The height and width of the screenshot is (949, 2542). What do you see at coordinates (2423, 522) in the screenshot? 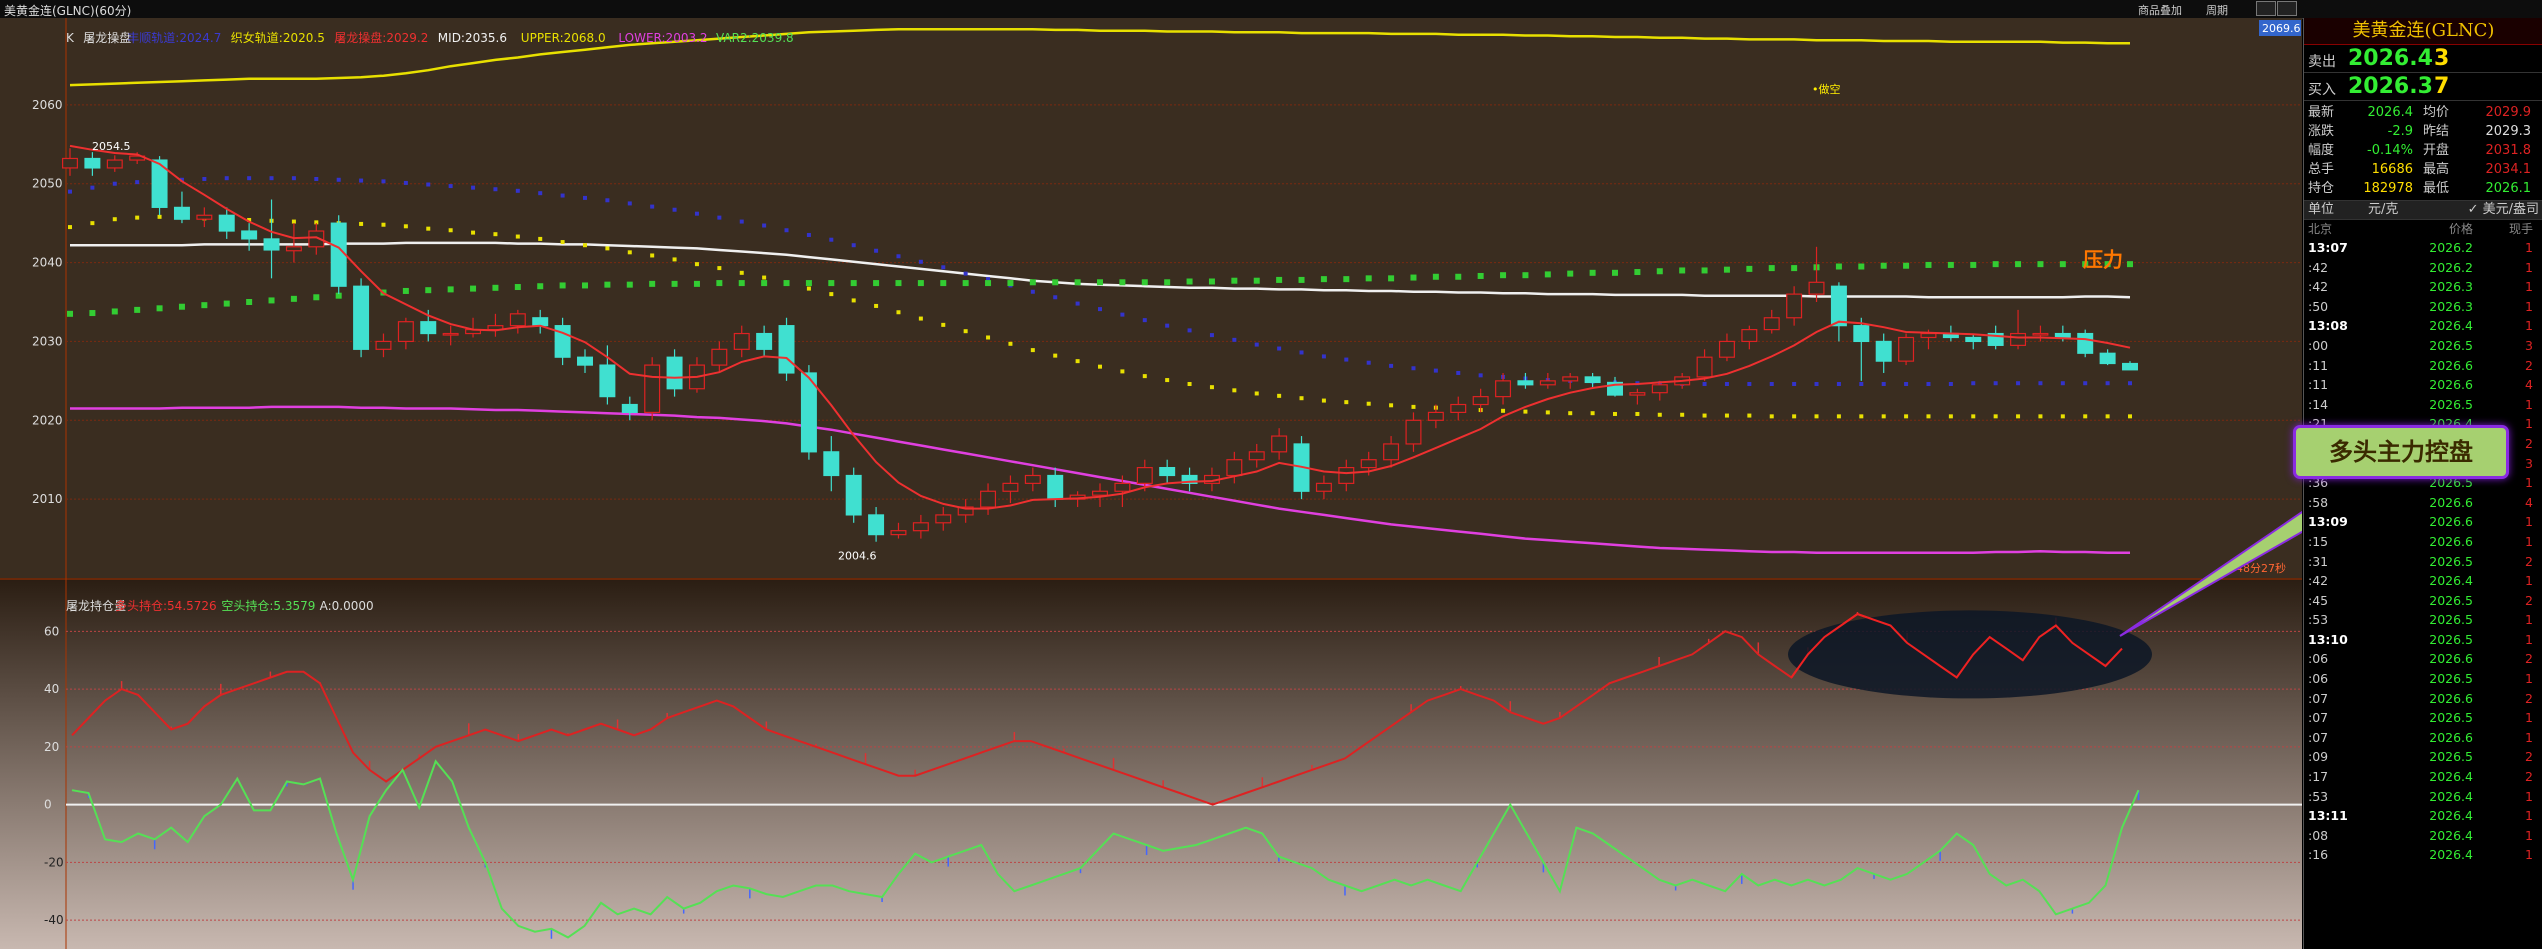
I see `tick-row: 13:09 2026.6 1` at bounding box center [2423, 522].